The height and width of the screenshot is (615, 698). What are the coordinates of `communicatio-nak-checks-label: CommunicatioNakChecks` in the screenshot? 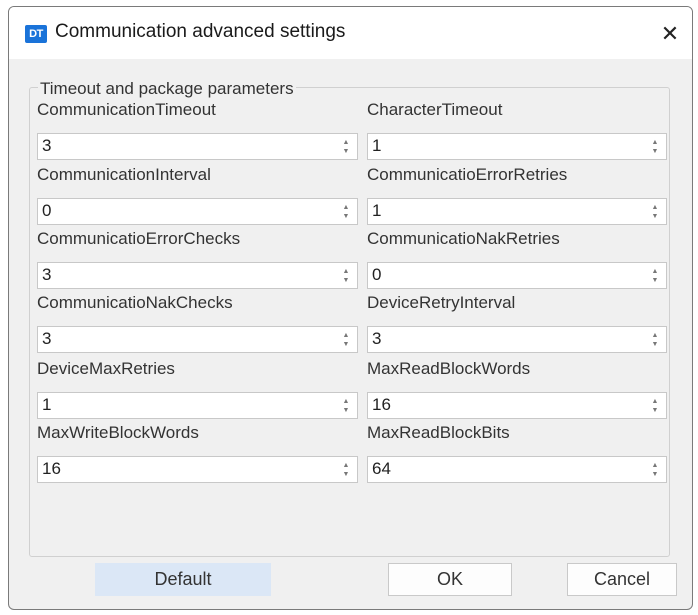 It's located at (135, 302).